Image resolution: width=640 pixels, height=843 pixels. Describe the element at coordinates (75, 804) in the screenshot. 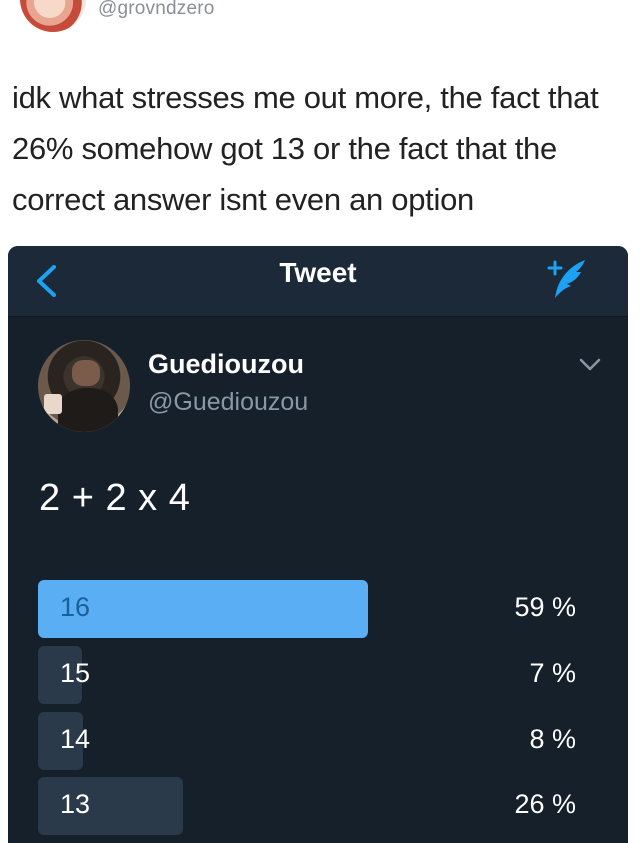

I see `poll-option-label: 13` at that location.